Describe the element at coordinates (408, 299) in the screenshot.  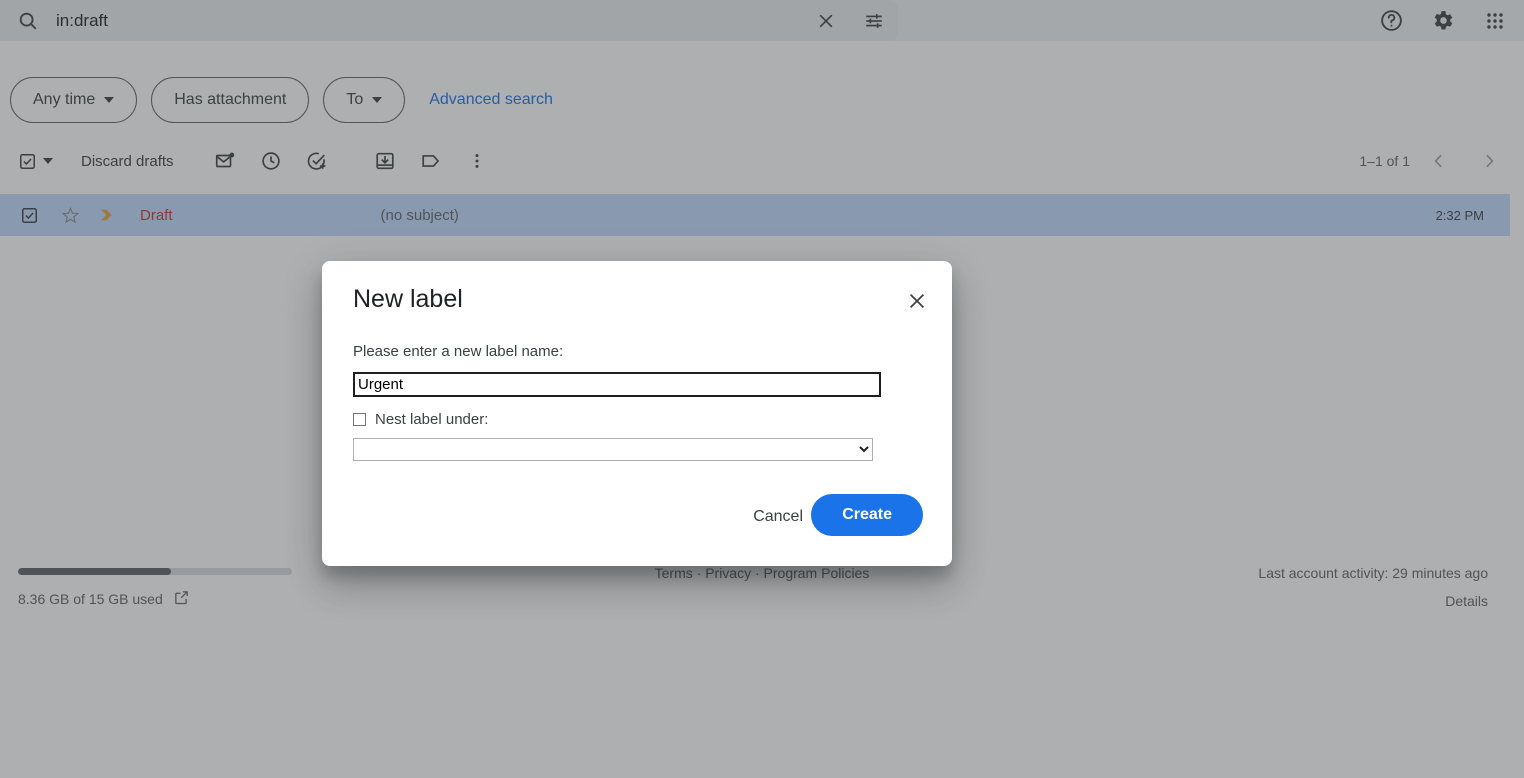
I see `dialog-title: New label` at that location.